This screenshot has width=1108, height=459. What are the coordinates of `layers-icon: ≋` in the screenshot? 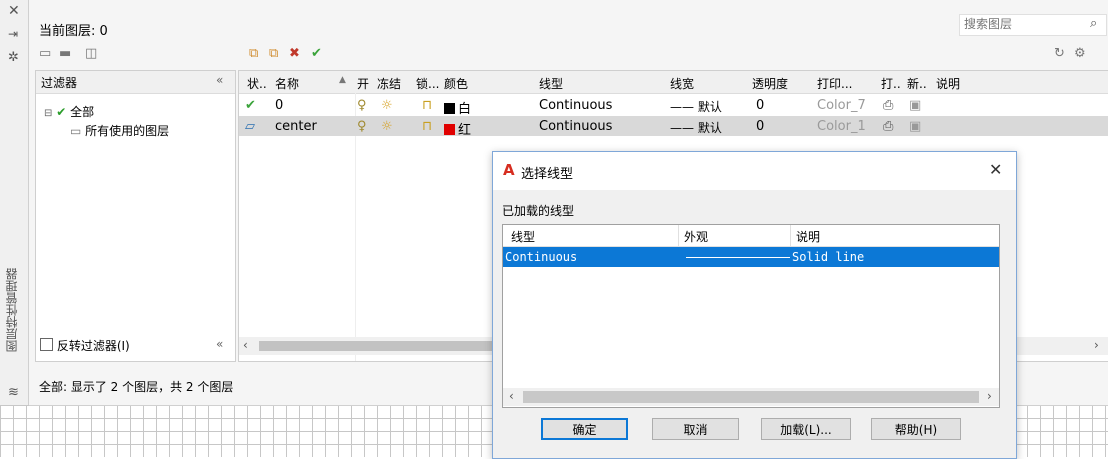 It's located at (13, 392).